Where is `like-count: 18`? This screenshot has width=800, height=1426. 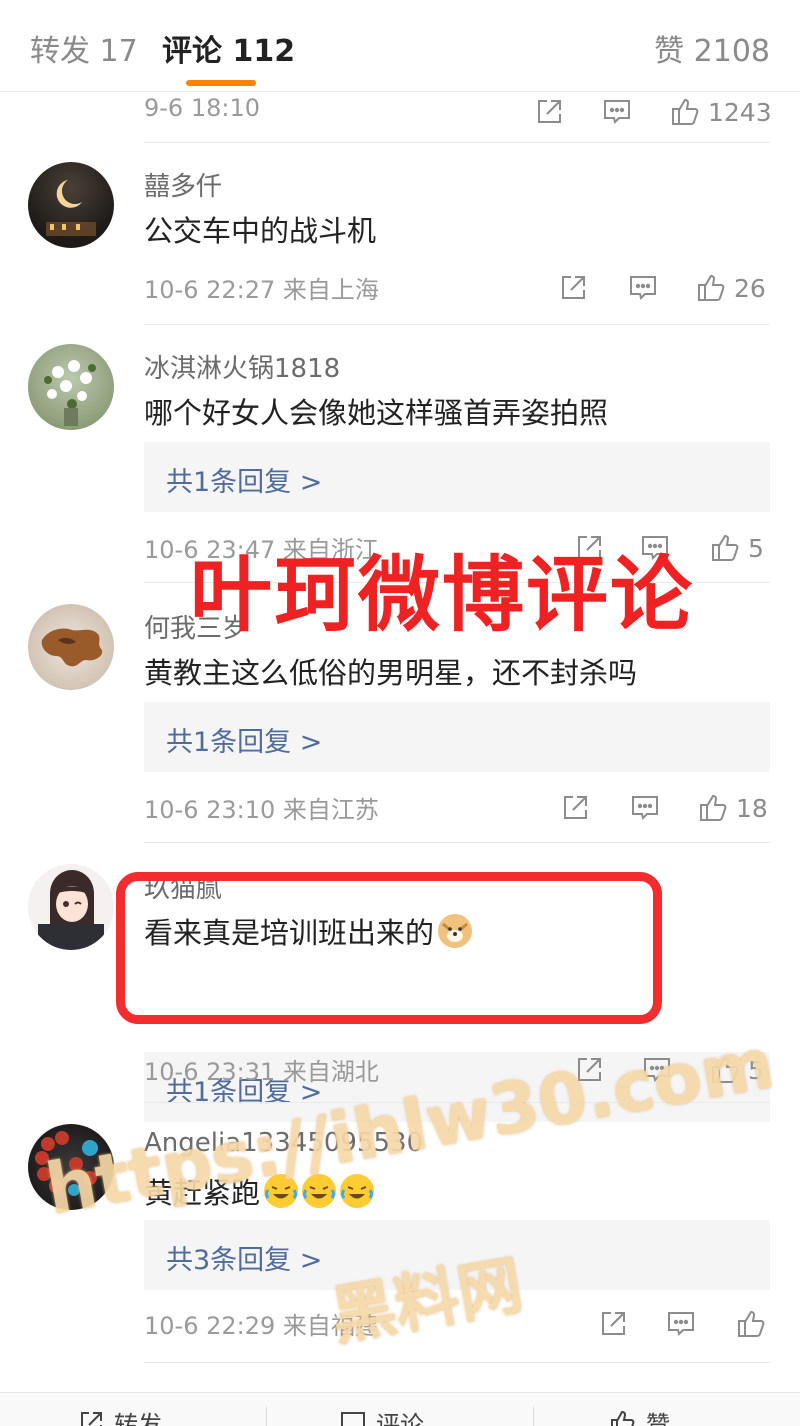 like-count: 18 is located at coordinates (752, 808).